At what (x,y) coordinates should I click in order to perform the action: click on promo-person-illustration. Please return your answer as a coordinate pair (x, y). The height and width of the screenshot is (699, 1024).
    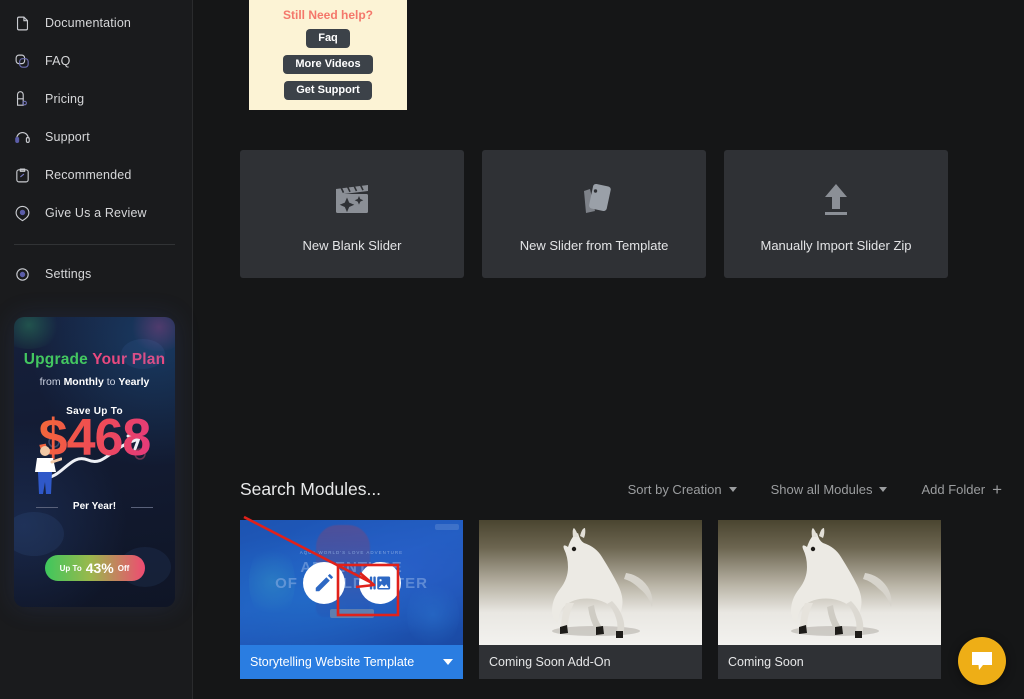
    Looking at the image, I should click on (48, 470).